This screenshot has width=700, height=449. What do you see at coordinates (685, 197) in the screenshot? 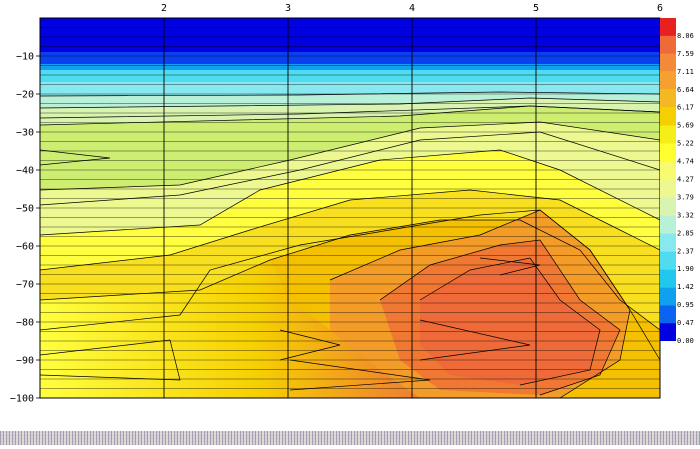
I see `colorbar-label: 3.79` at bounding box center [685, 197].